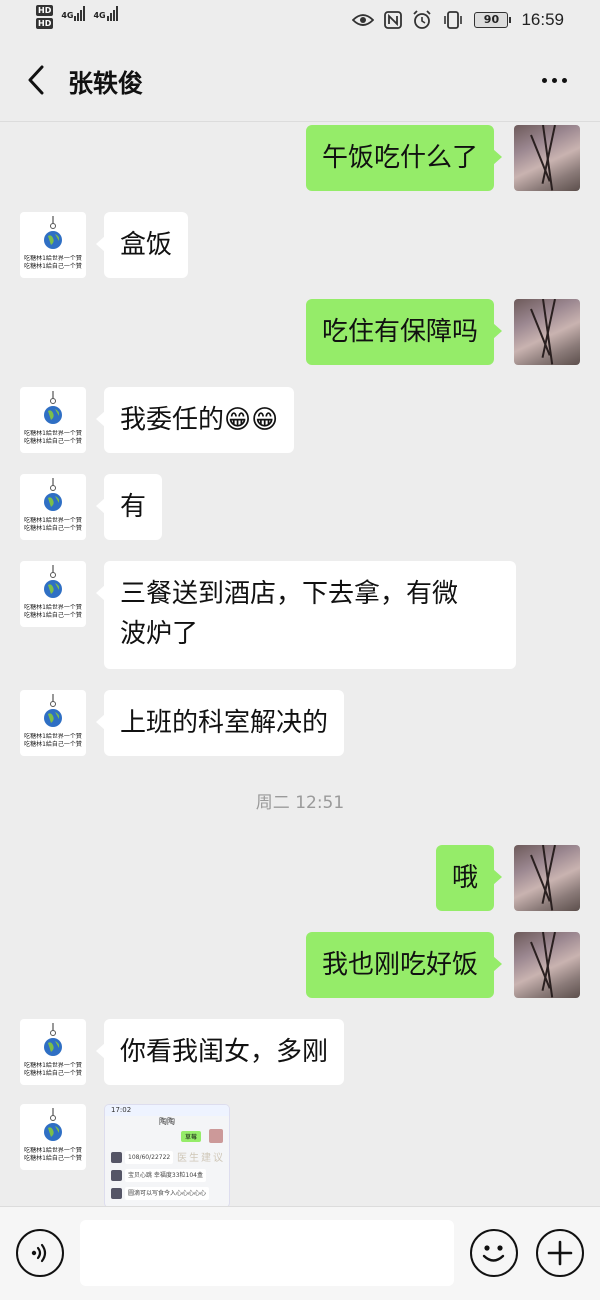 The width and height of the screenshot is (600, 1300). Describe the element at coordinates (363, 20) in the screenshot. I see `eye-icon` at that location.